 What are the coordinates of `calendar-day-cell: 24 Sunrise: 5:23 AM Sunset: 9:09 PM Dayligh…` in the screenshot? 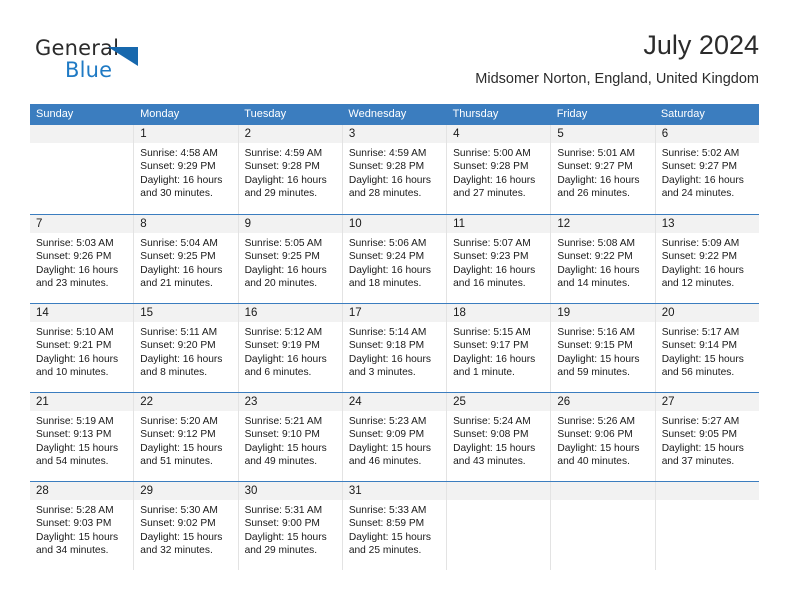 It's located at (395, 437).